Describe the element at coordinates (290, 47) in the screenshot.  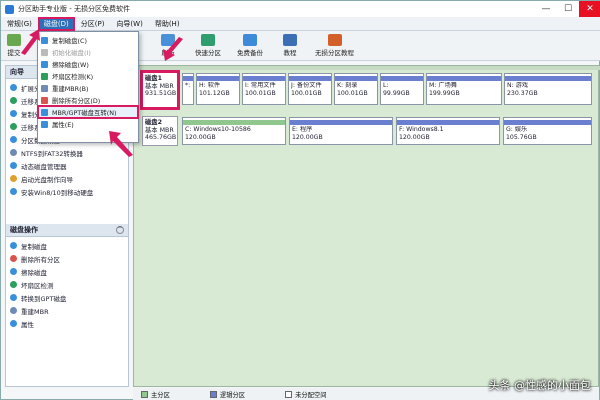
I see `tutorial-button: 教程` at that location.